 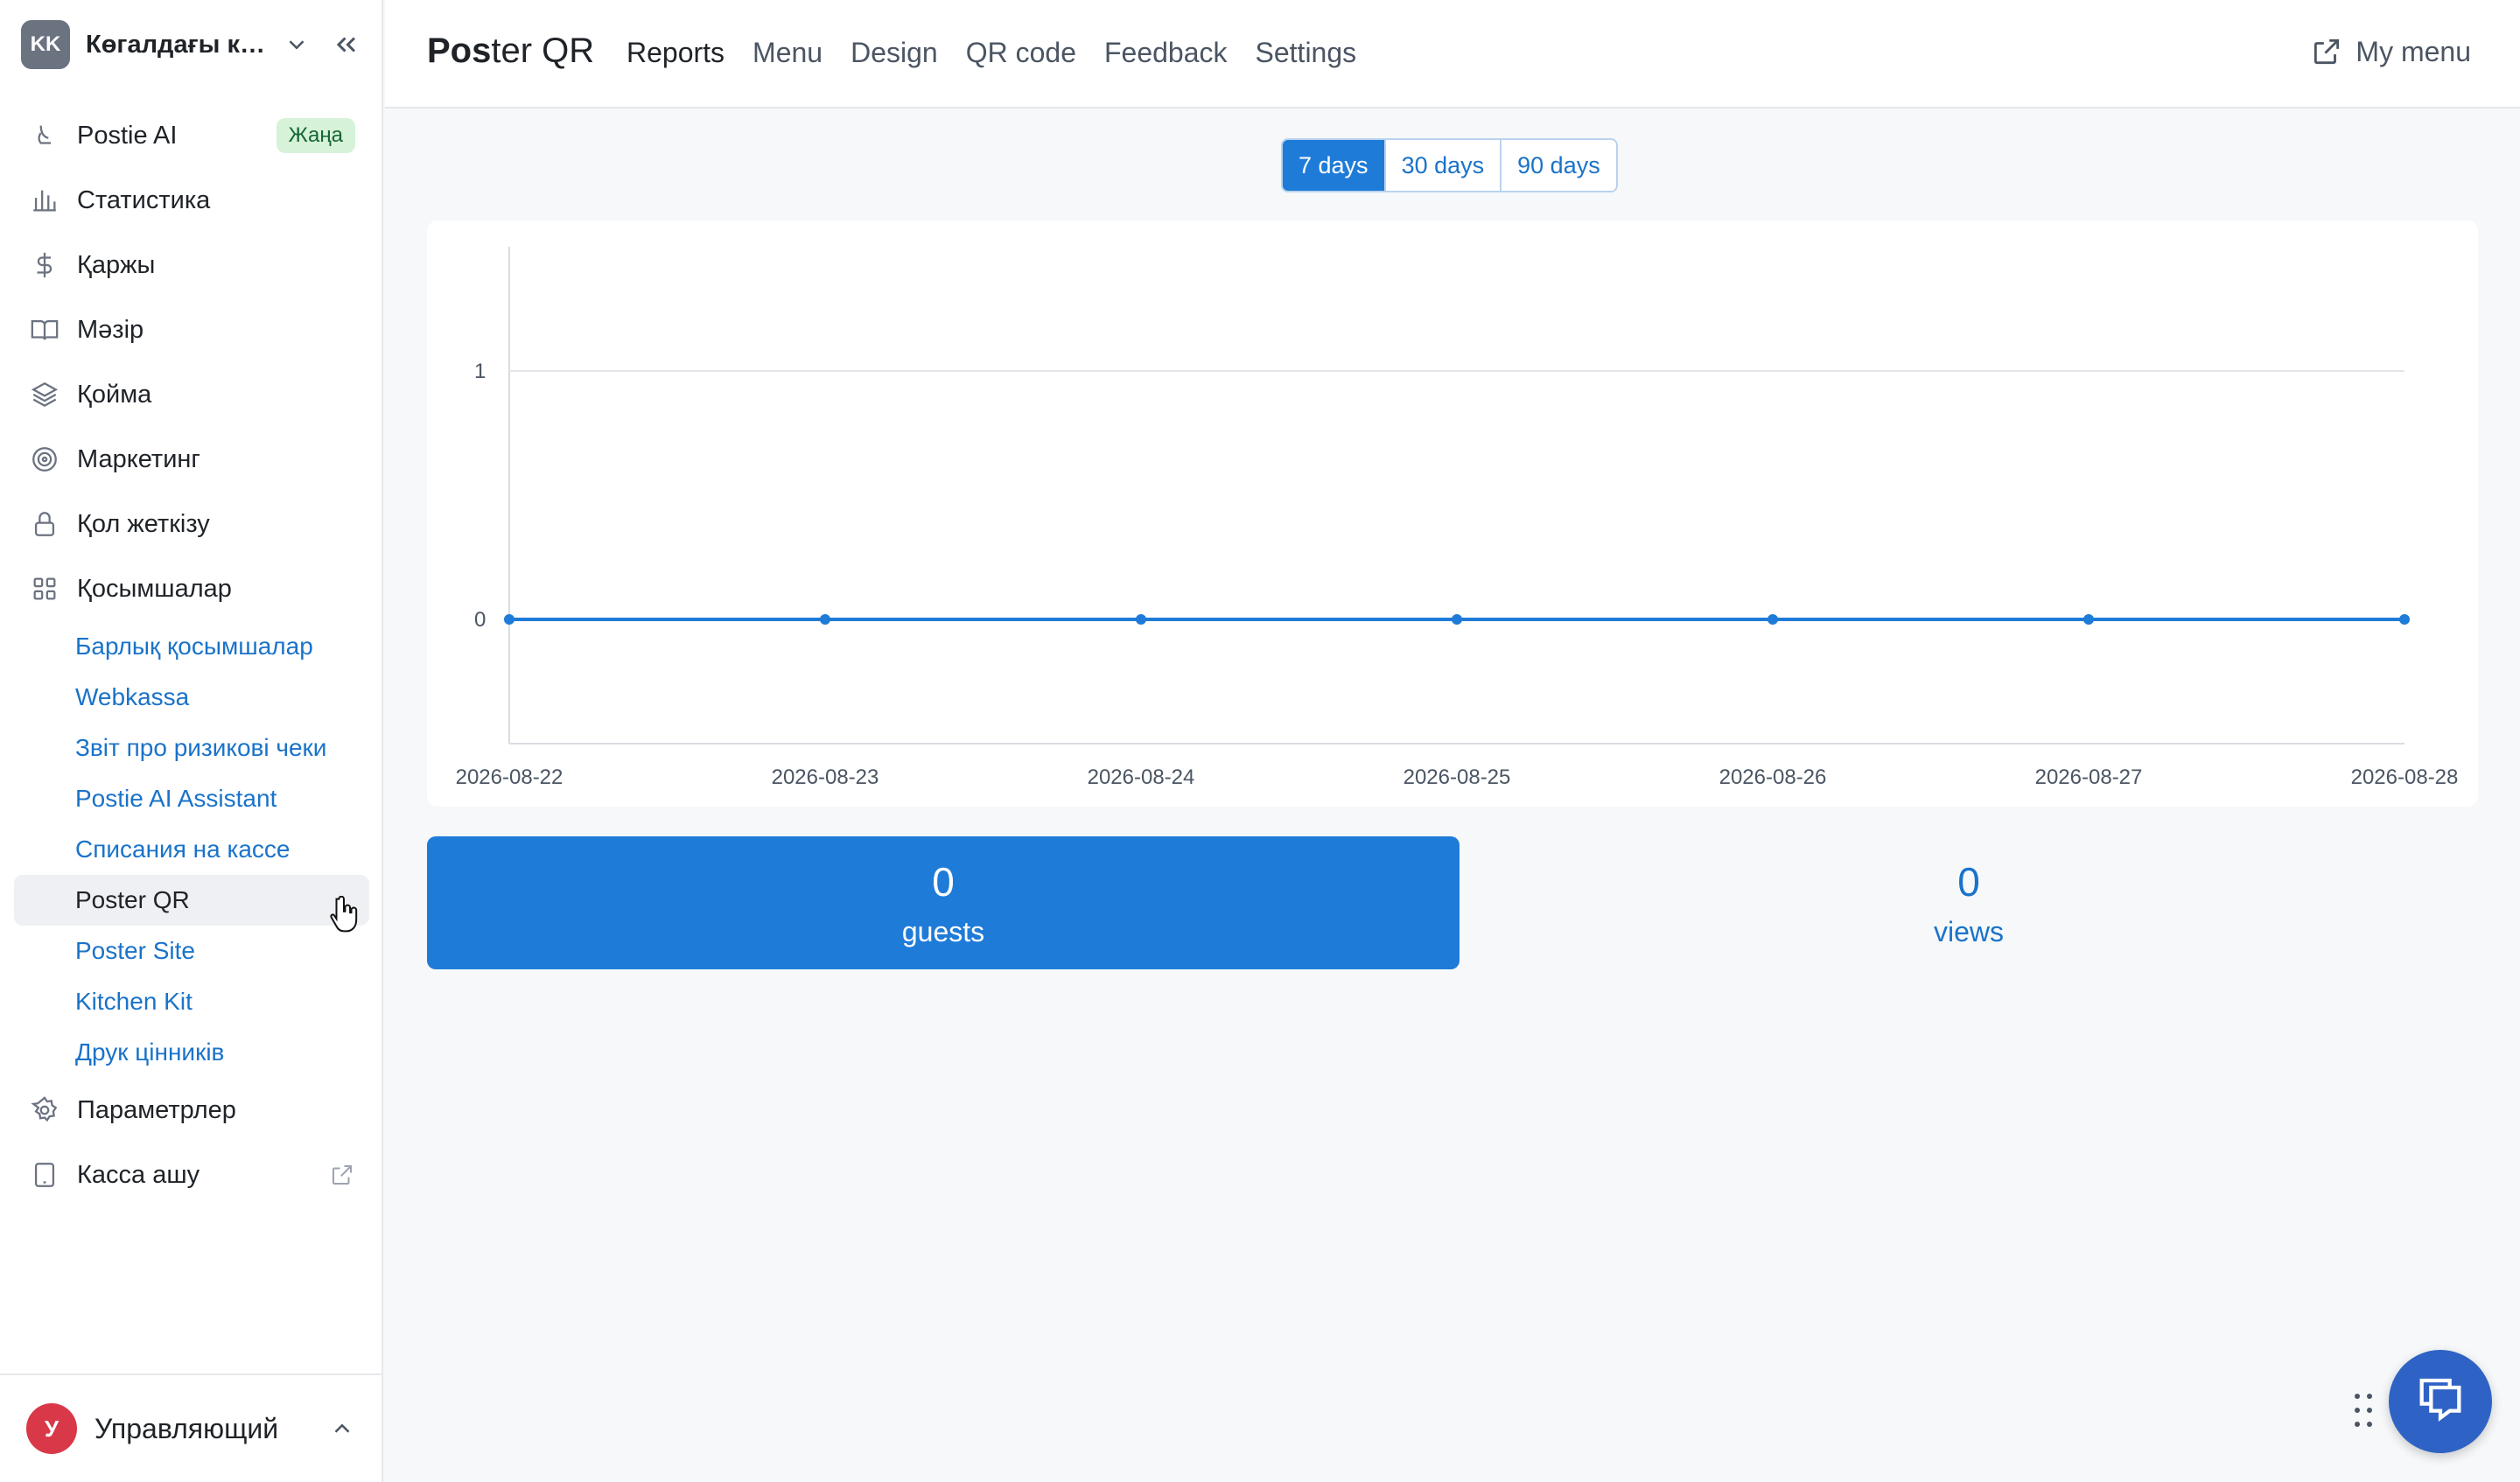 What do you see at coordinates (1968, 931) in the screenshot?
I see `views-label: views` at bounding box center [1968, 931].